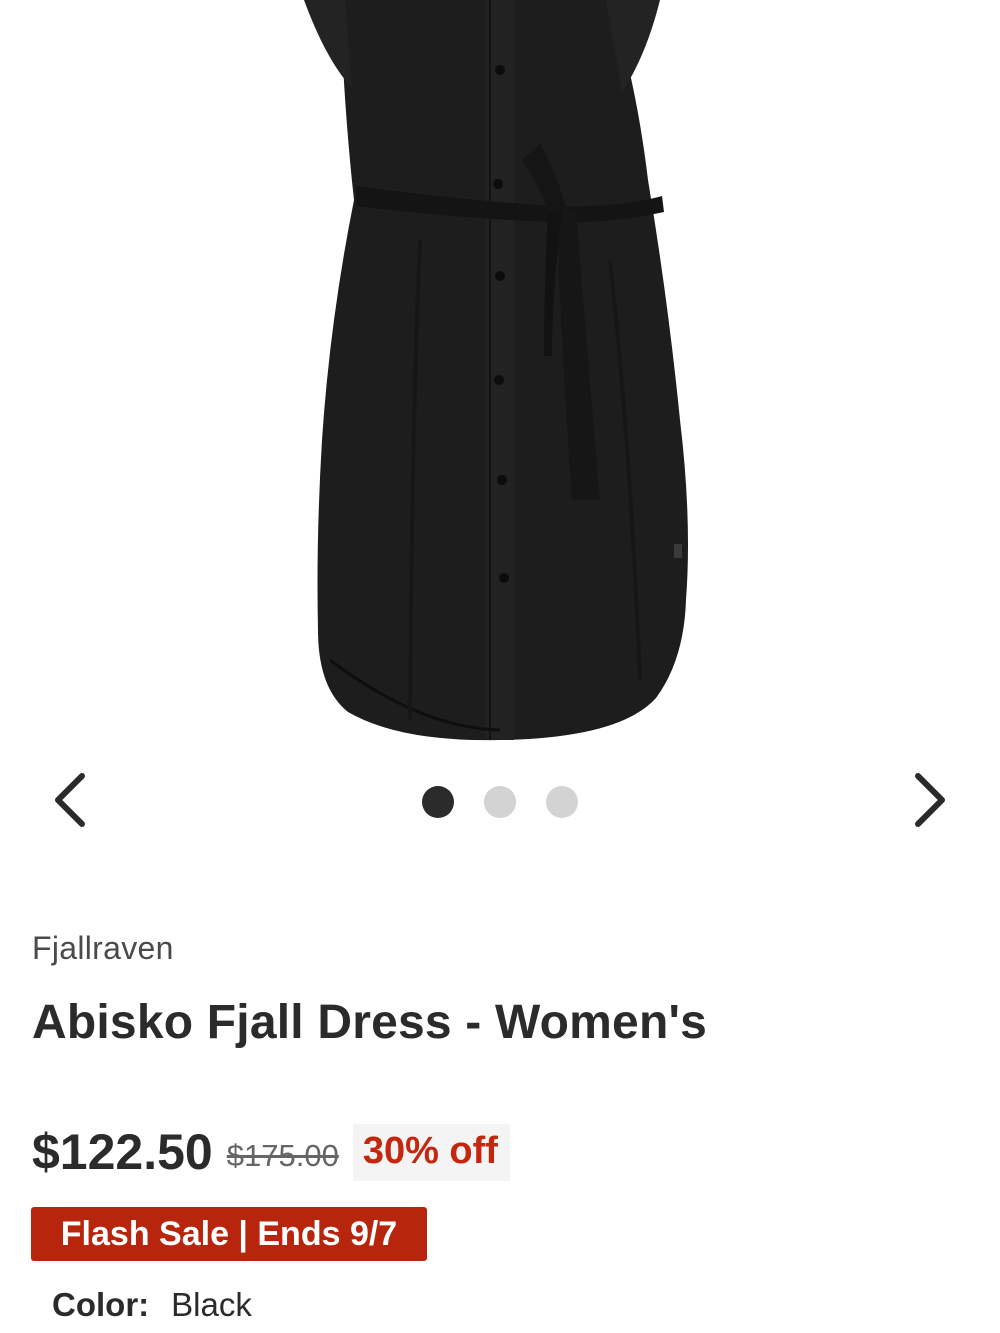  I want to click on color-selection: Color: Black, so click(152, 1305).